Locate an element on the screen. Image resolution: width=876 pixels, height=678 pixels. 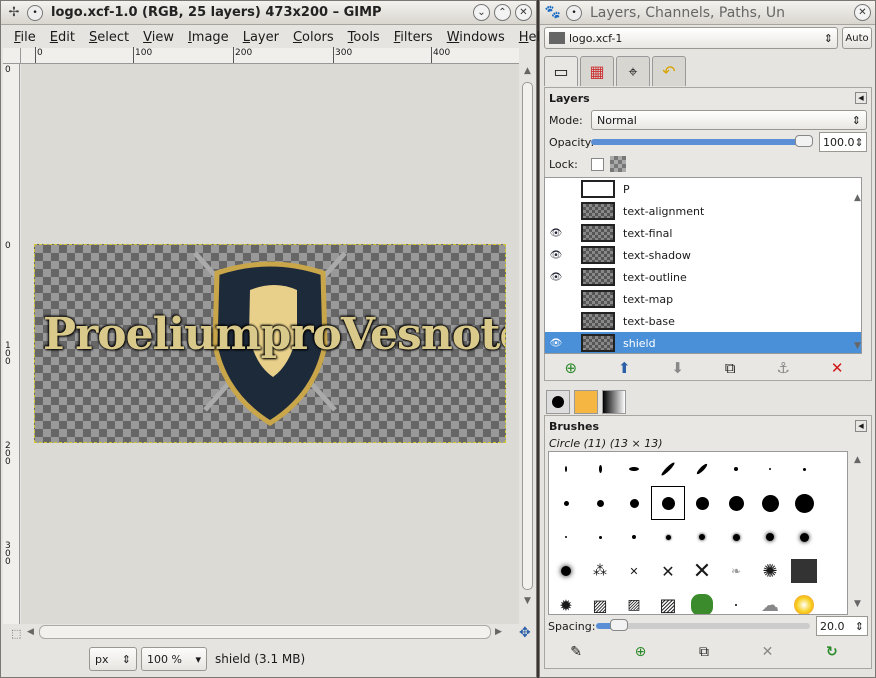
image-select: logo.xcf-1 ⇕ is located at coordinates (691, 38).